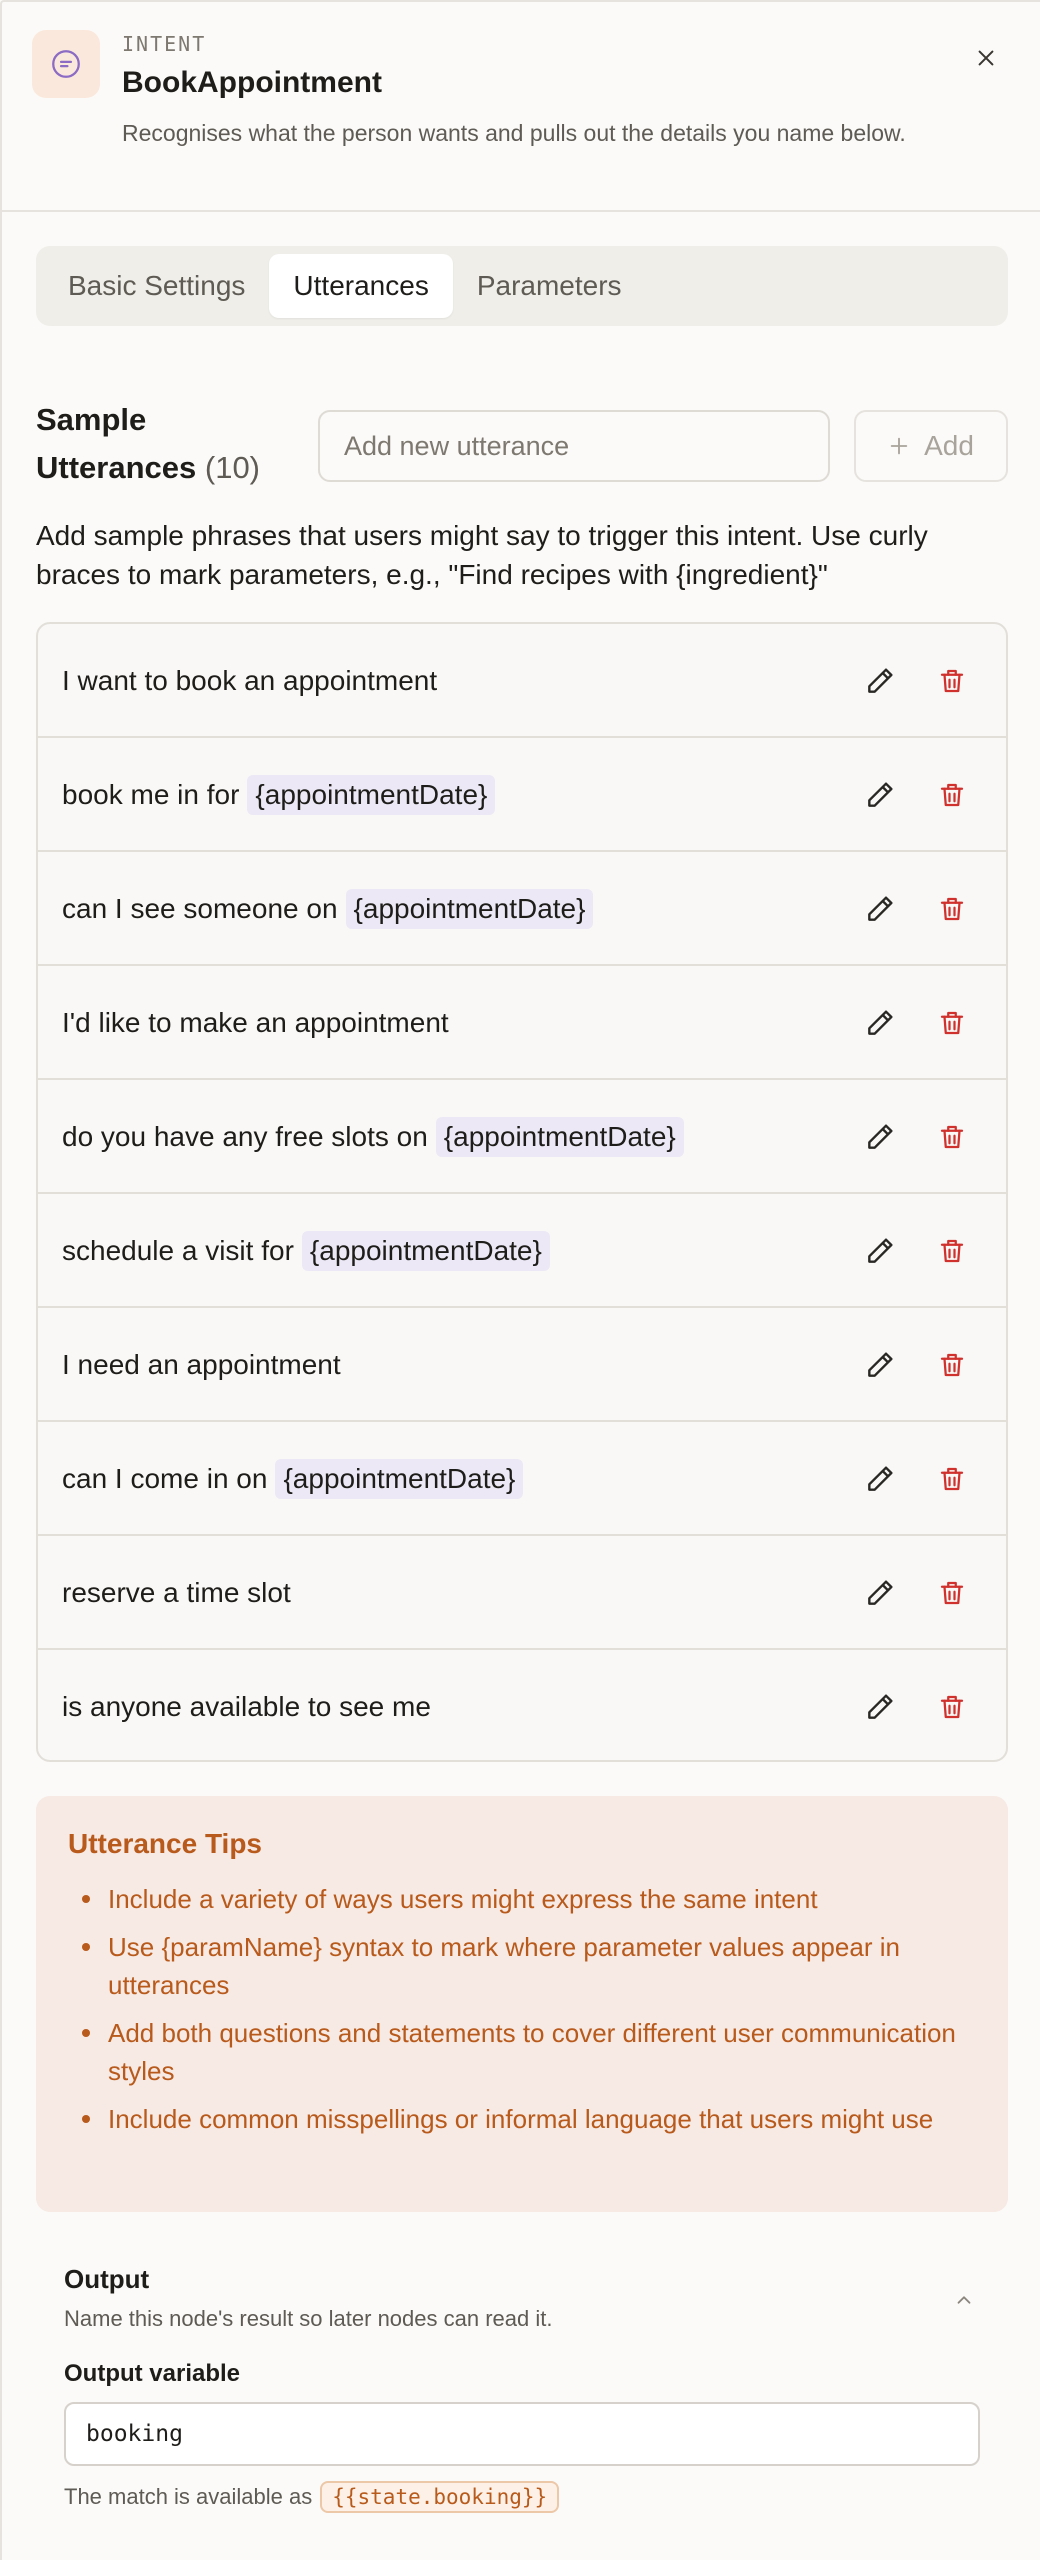 This screenshot has height=2560, width=1040. I want to click on utterance-count: (10), so click(232, 467).